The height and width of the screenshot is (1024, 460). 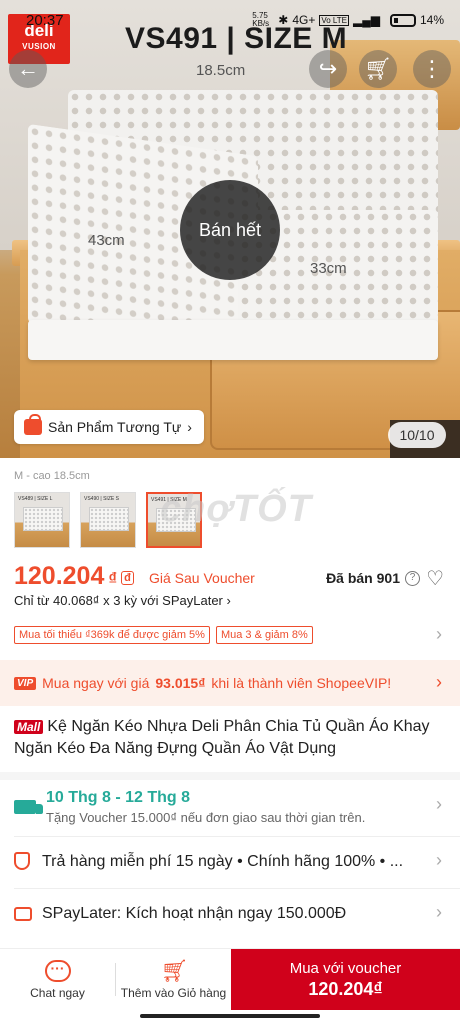 I want to click on back-button: ←, so click(x=28, y=69).